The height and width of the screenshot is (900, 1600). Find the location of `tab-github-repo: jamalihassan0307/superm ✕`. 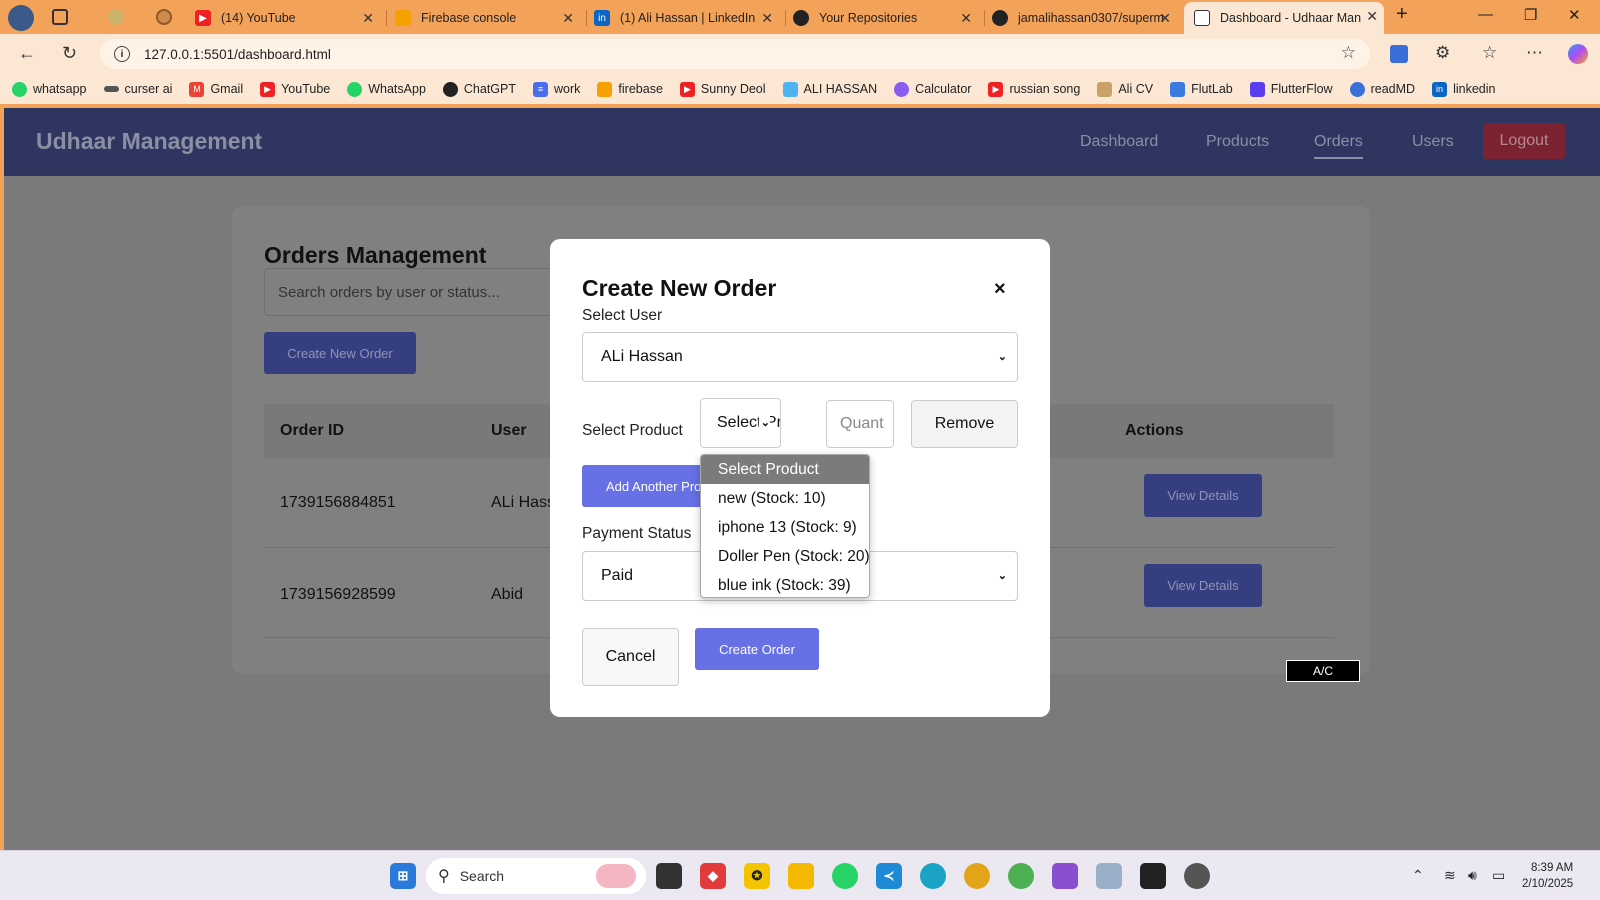

tab-github-repo: jamalihassan0307/superm ✕ is located at coordinates (1084, 18).